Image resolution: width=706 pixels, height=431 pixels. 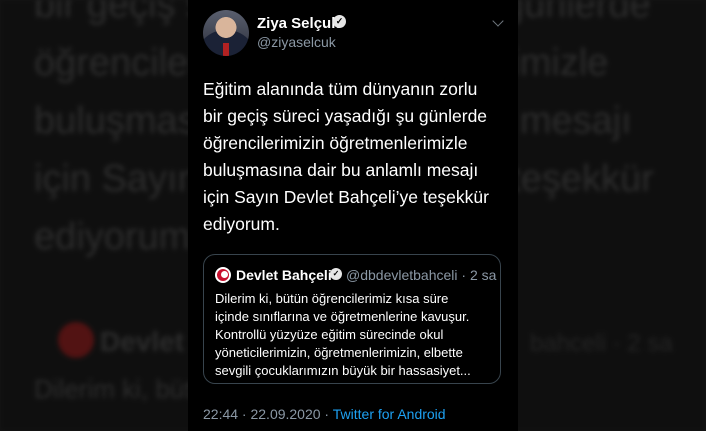 I want to click on tweet-timestamp: 22:44 · 22.09.2020, so click(x=262, y=414).